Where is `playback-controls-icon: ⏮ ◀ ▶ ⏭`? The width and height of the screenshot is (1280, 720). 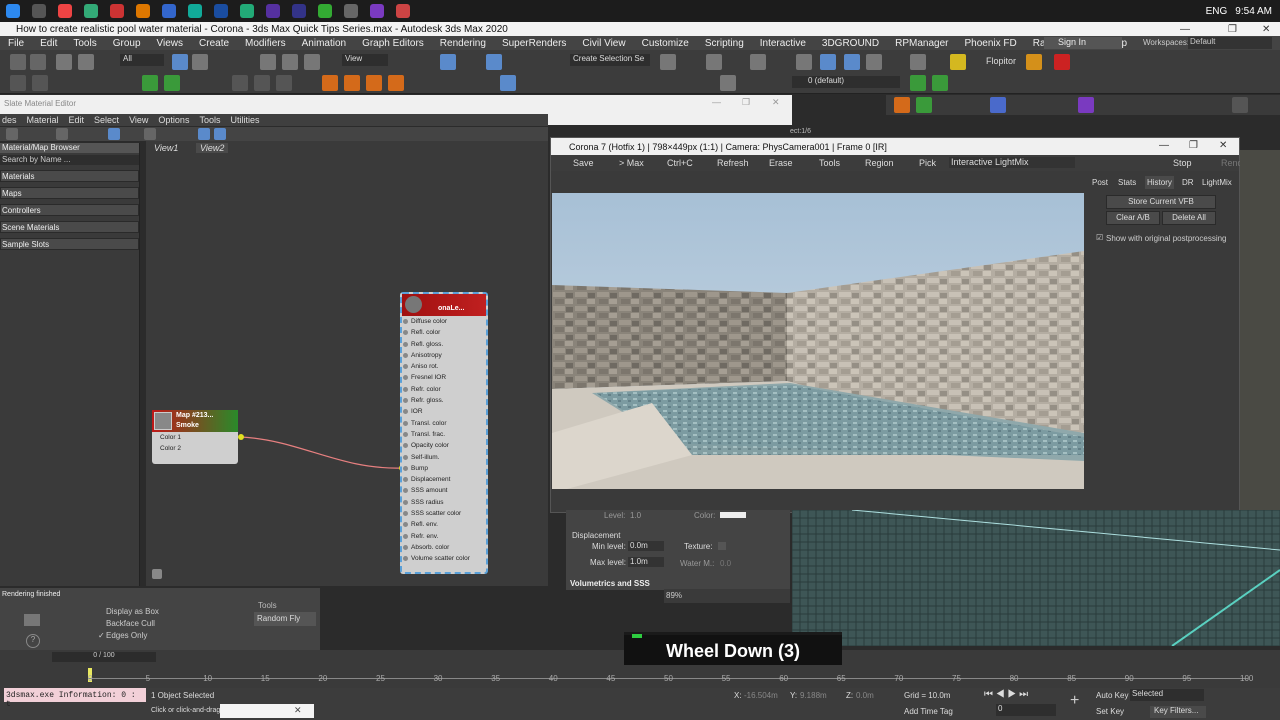
playback-controls-icon: ⏮ ◀ ▶ ⏭ is located at coordinates (1006, 694).